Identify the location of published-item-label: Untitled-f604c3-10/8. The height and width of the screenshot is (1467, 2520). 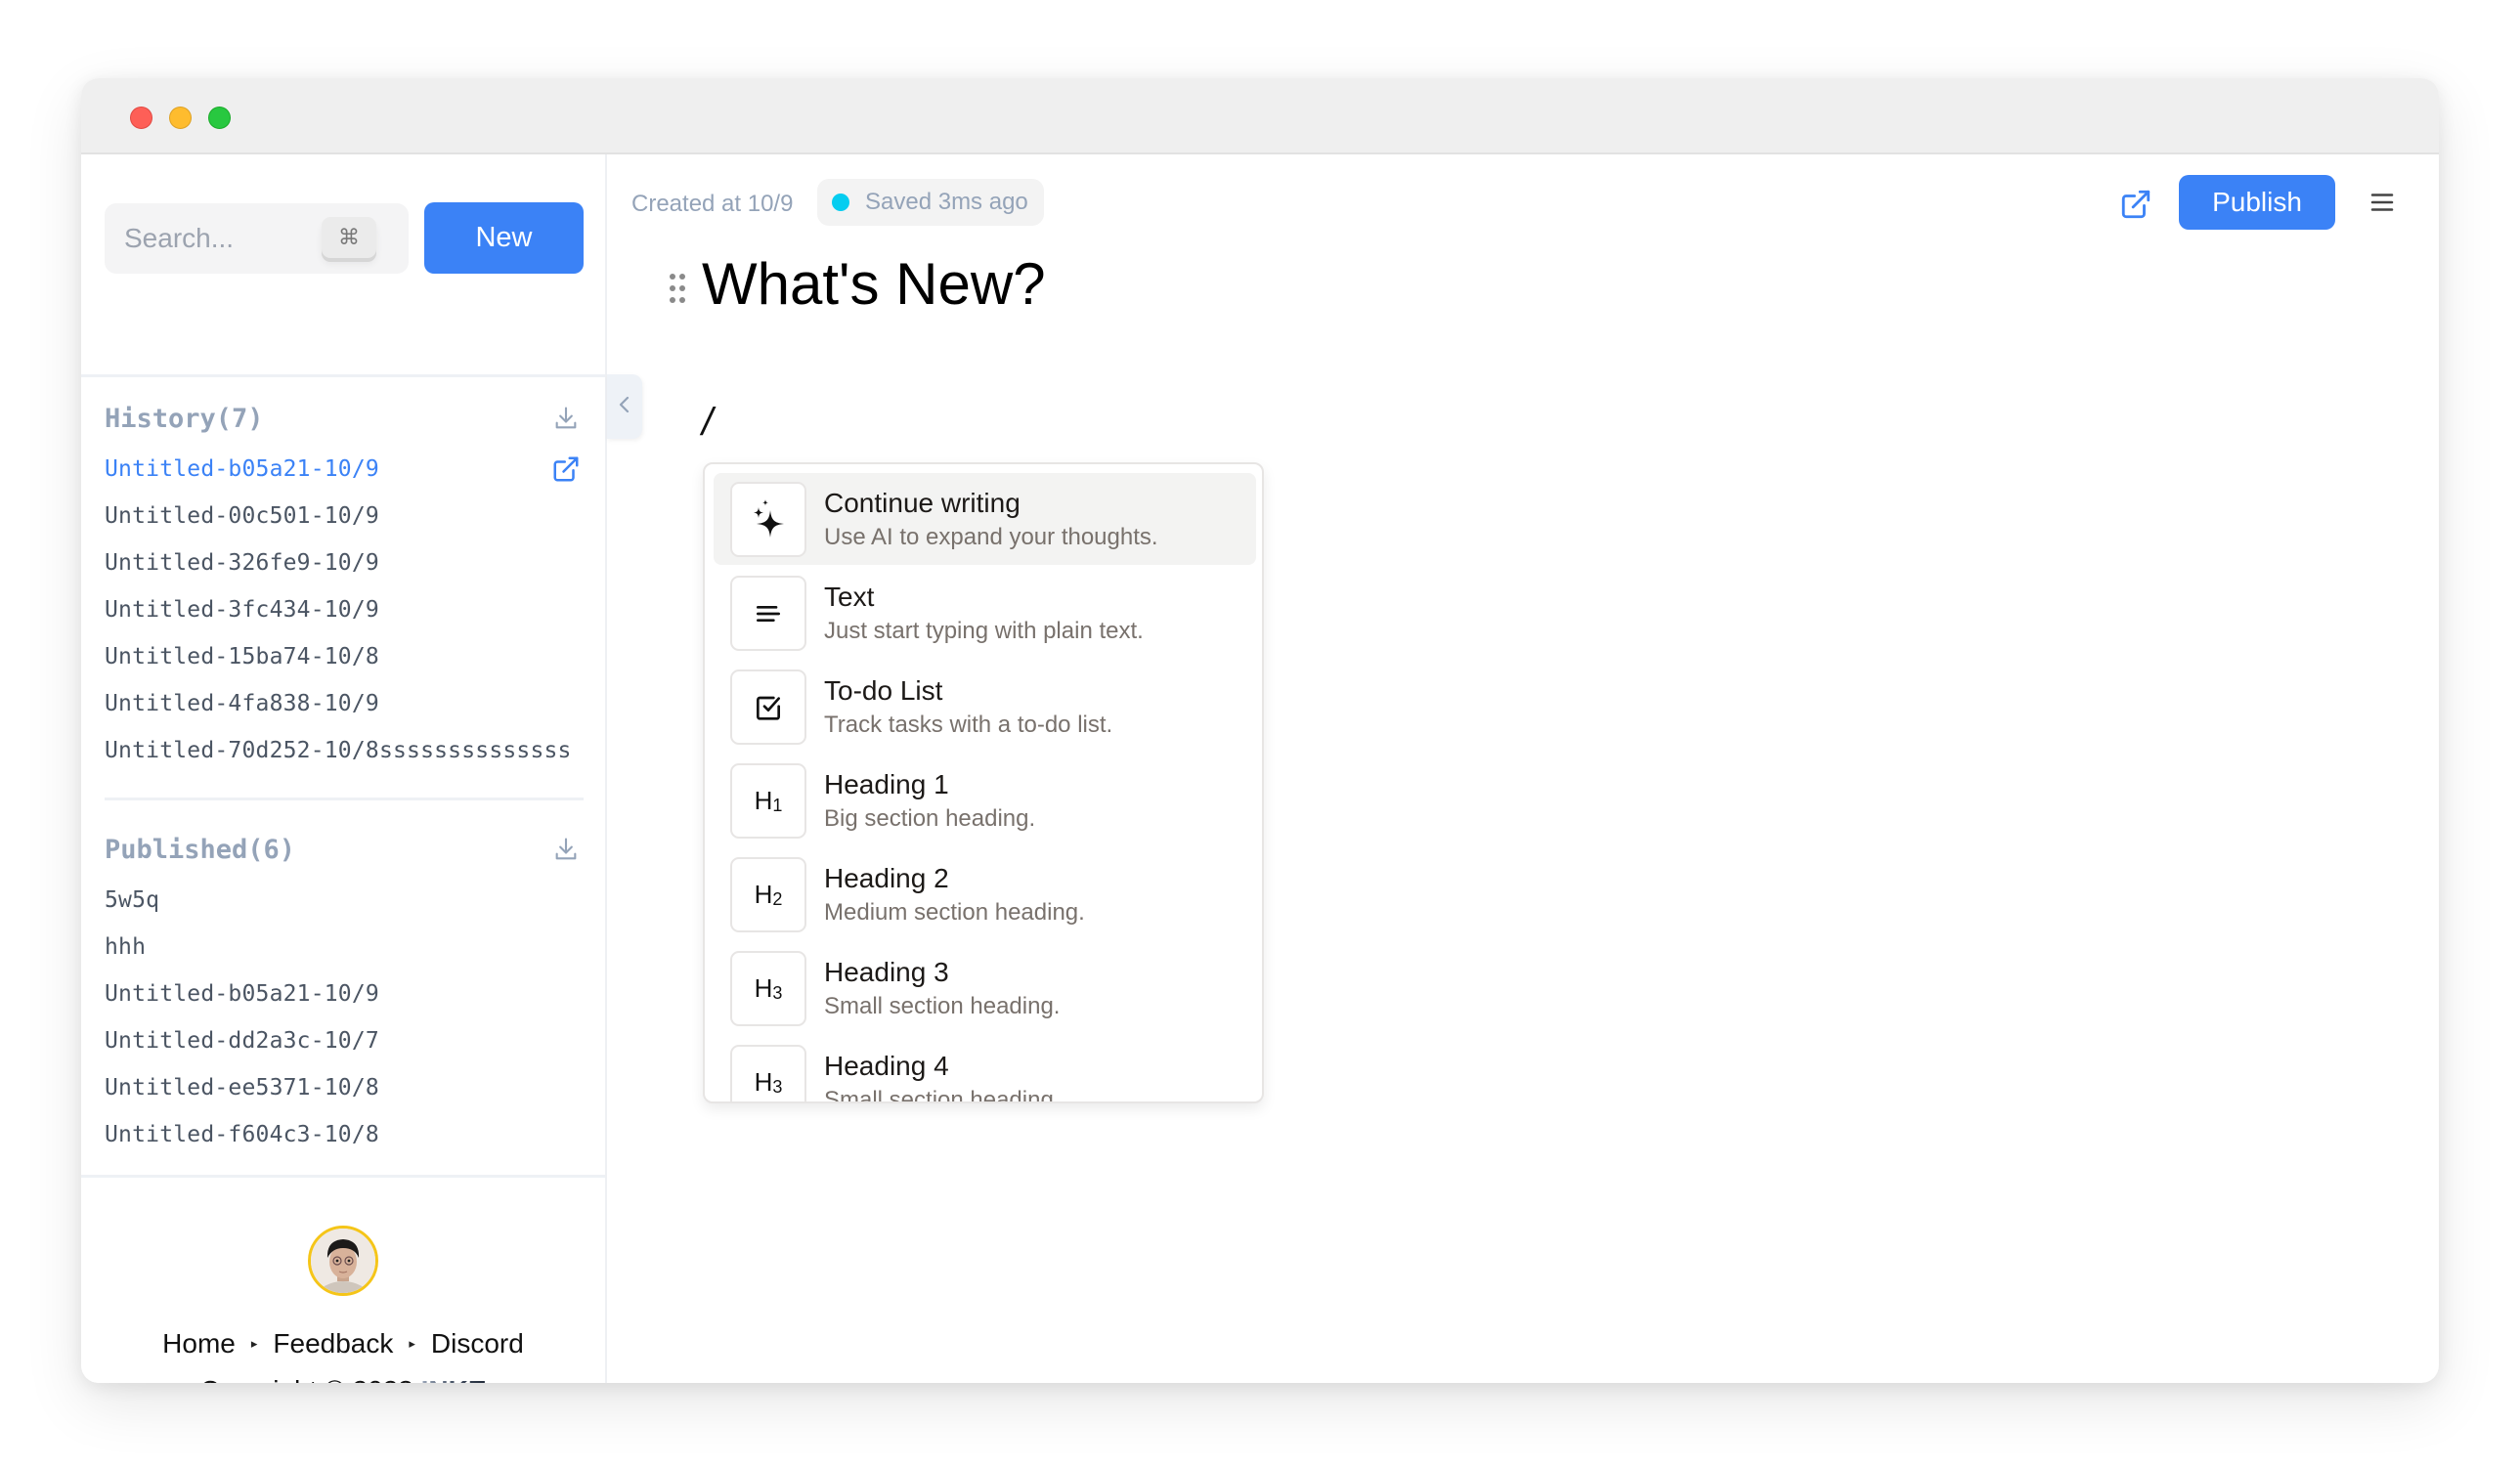
(242, 1135).